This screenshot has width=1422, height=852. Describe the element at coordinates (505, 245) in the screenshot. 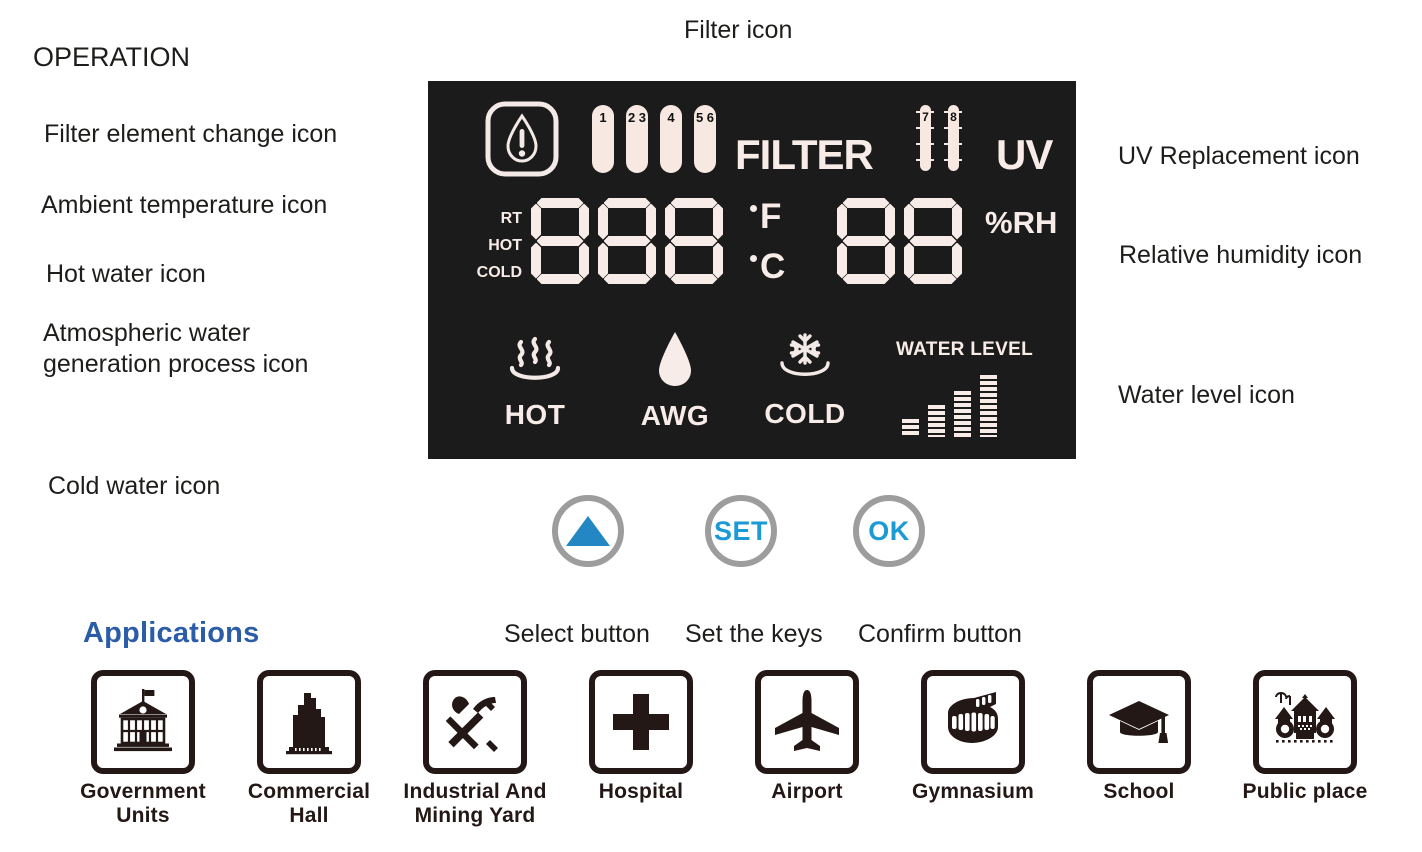

I see `mode-label-hot: HOT` at that location.